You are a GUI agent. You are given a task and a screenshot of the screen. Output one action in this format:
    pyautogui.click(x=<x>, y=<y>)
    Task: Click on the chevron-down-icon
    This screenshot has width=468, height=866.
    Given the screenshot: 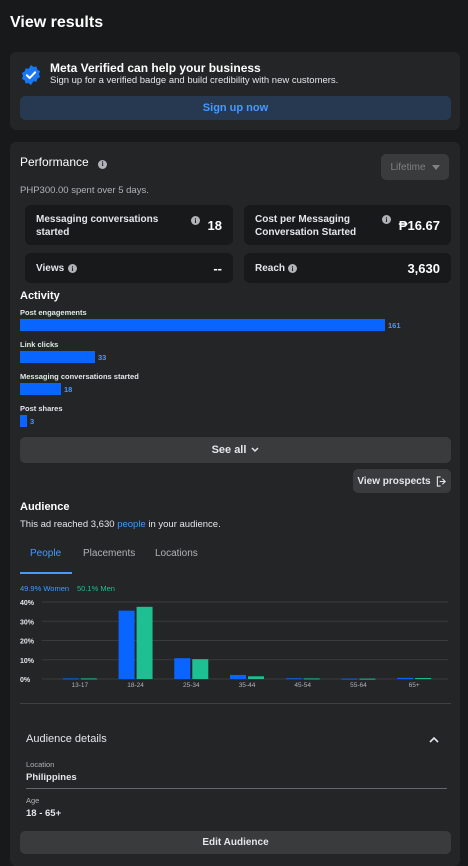 What is the action you would take?
    pyautogui.click(x=255, y=450)
    